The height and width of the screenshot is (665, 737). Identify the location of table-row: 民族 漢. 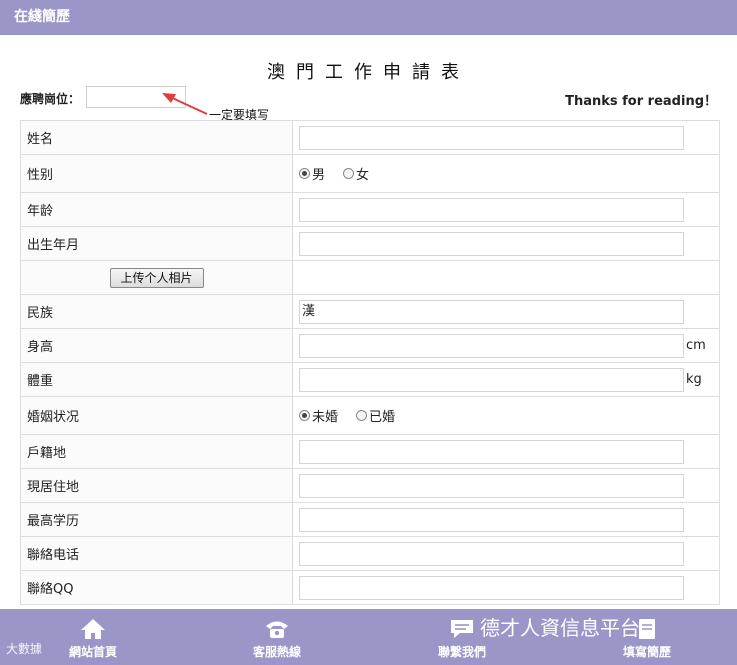
(370, 311).